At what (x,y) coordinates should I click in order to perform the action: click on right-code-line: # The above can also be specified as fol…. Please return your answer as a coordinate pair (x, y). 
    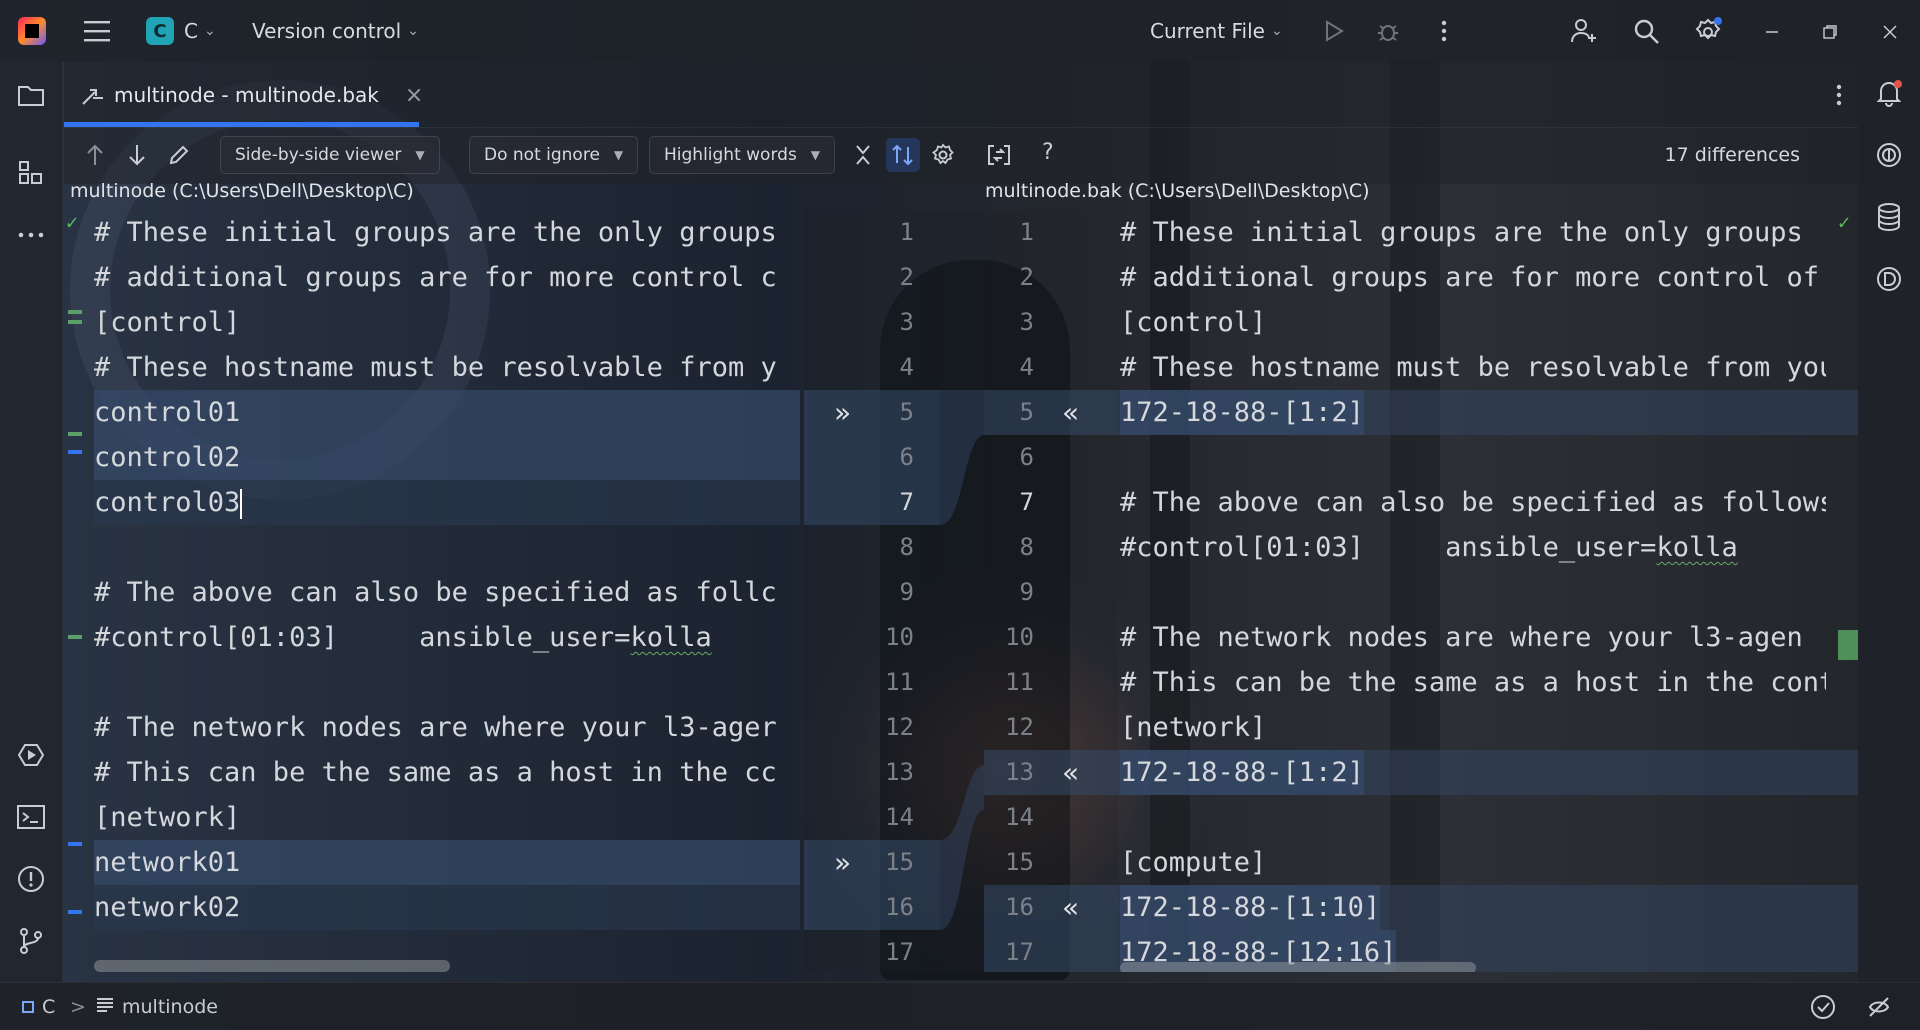
    Looking at the image, I should click on (1473, 502).